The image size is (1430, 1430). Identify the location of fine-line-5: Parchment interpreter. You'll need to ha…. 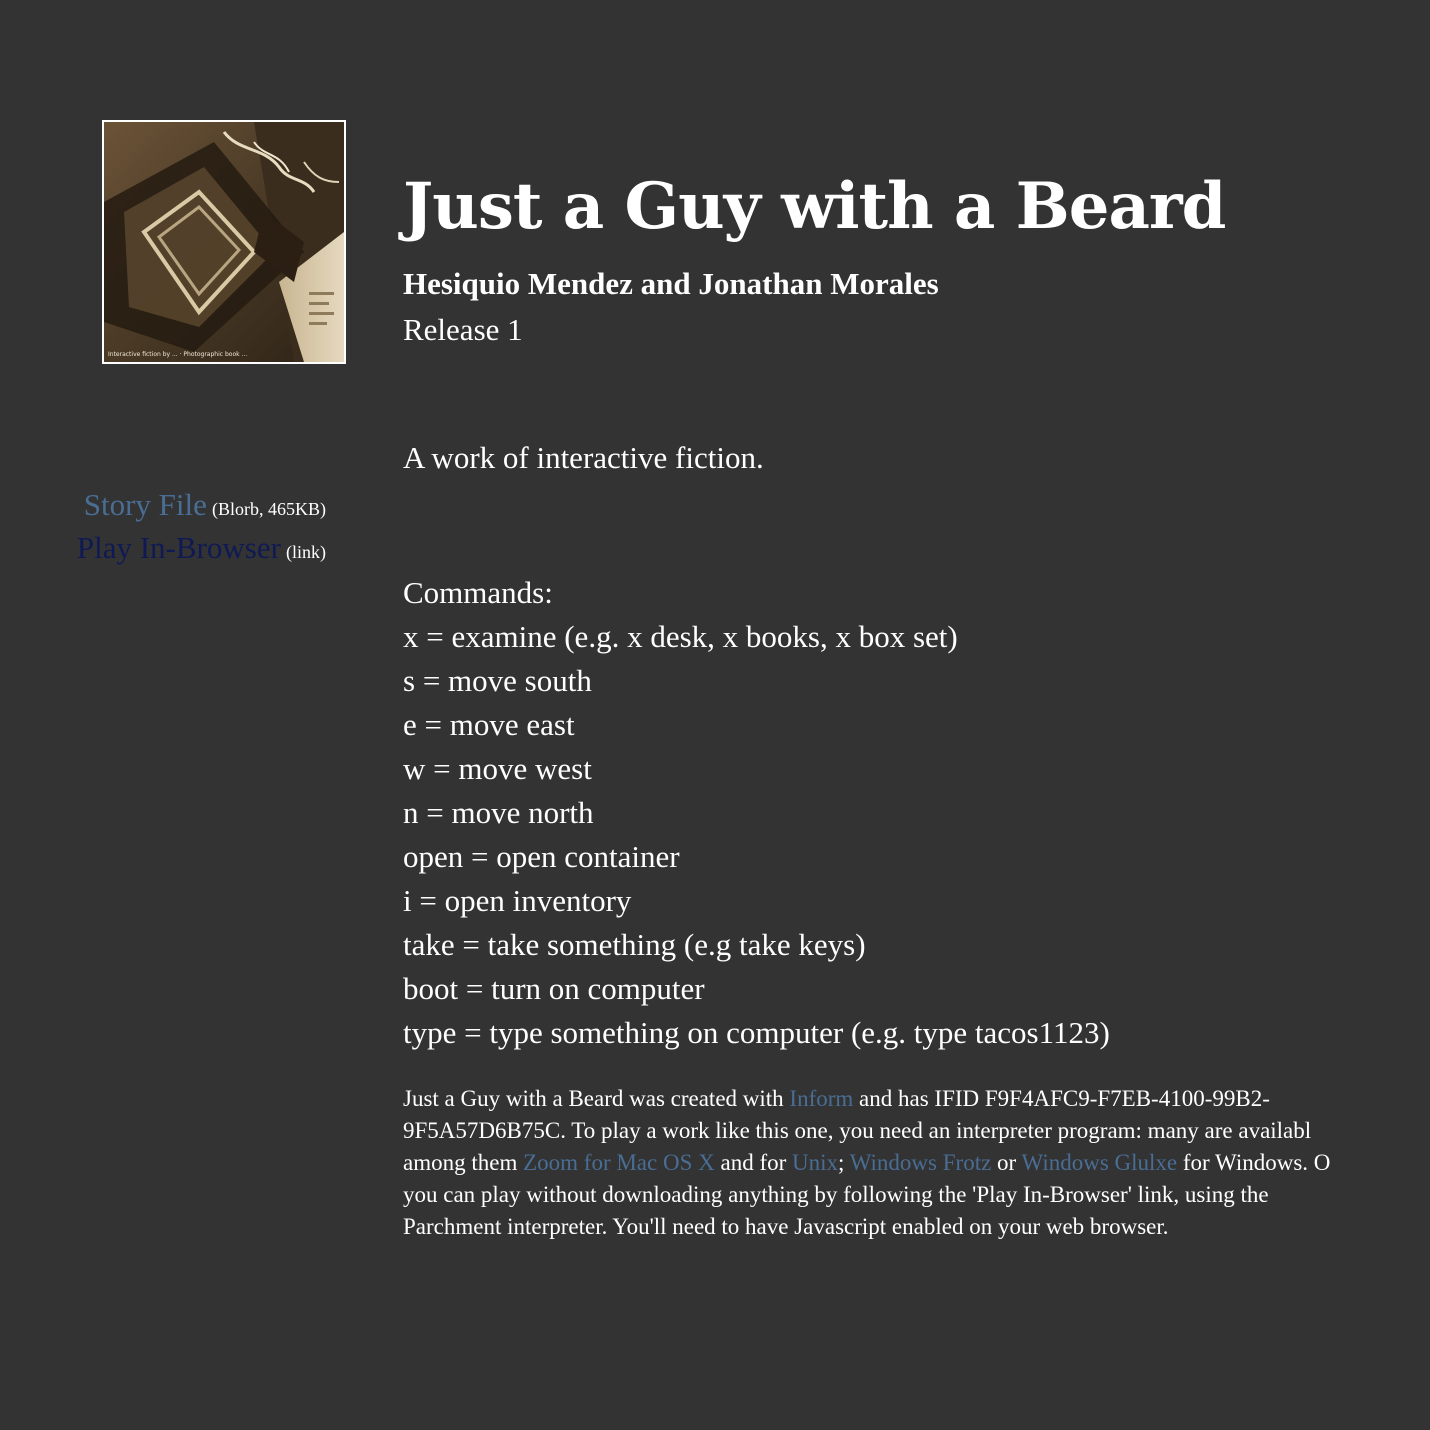
(786, 1226).